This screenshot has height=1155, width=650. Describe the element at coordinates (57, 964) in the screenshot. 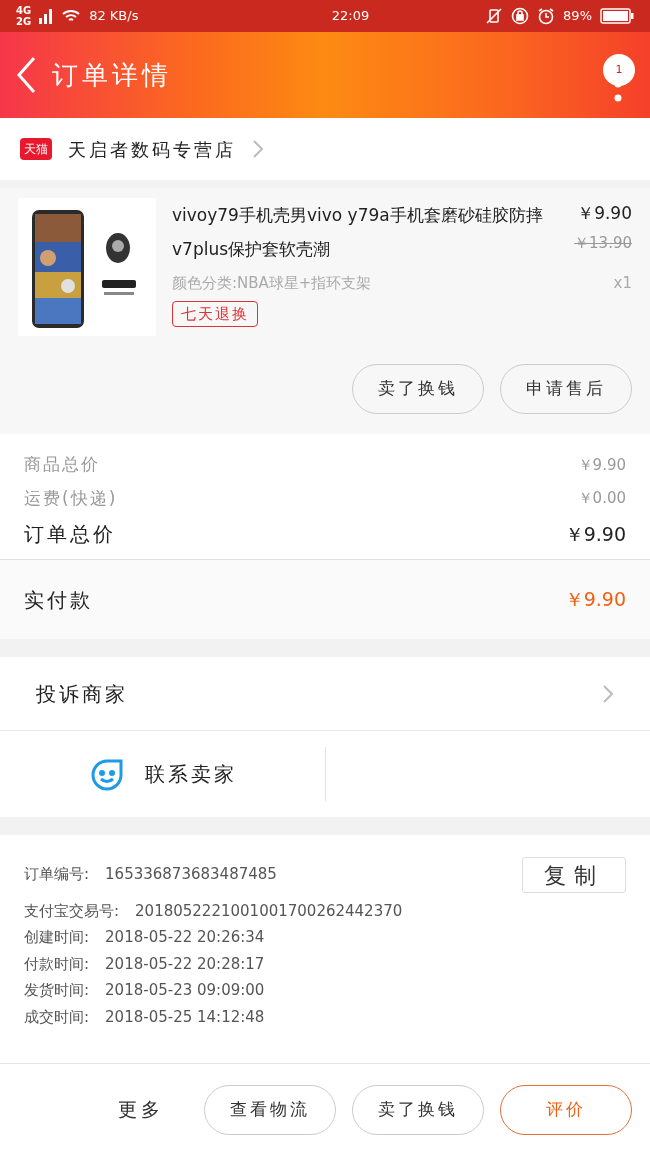

I see `info-label: 付款时间:` at that location.